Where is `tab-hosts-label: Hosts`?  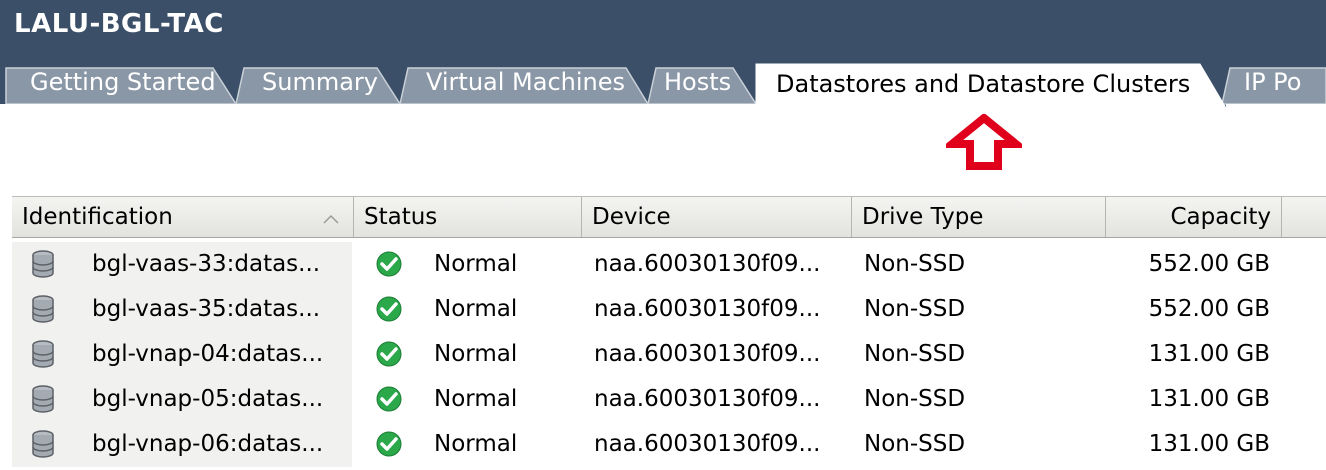
tab-hosts-label: Hosts is located at coordinates (697, 82).